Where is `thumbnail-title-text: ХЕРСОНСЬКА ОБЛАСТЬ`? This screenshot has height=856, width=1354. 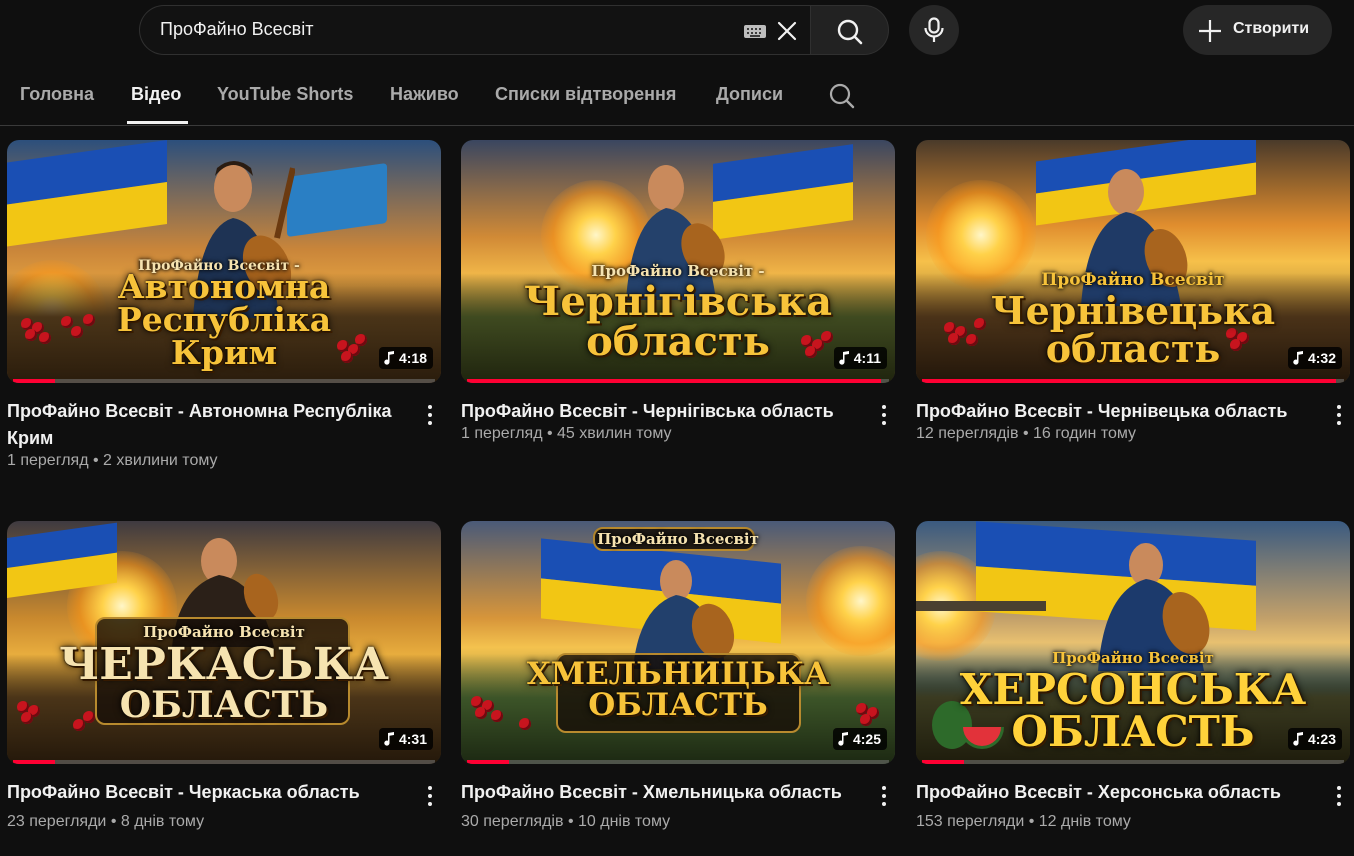
thumbnail-title-text: ХЕРСОНСЬКА ОБЛАСТЬ is located at coordinates (1133, 711).